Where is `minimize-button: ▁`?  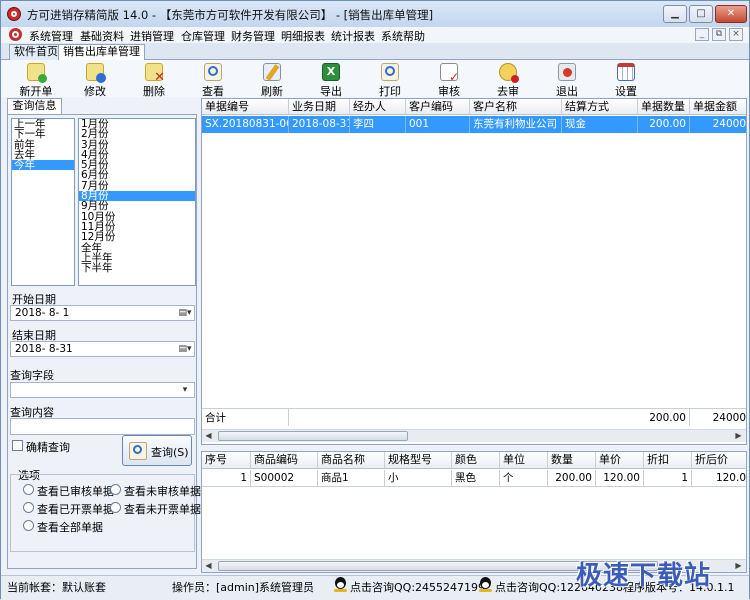
minimize-button: ▁ is located at coordinates (675, 14).